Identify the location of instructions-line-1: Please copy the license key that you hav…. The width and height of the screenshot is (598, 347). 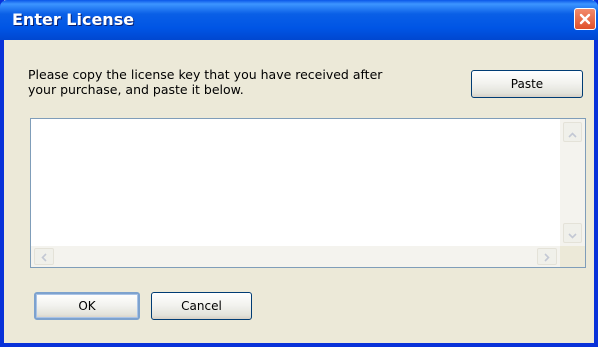
(205, 74).